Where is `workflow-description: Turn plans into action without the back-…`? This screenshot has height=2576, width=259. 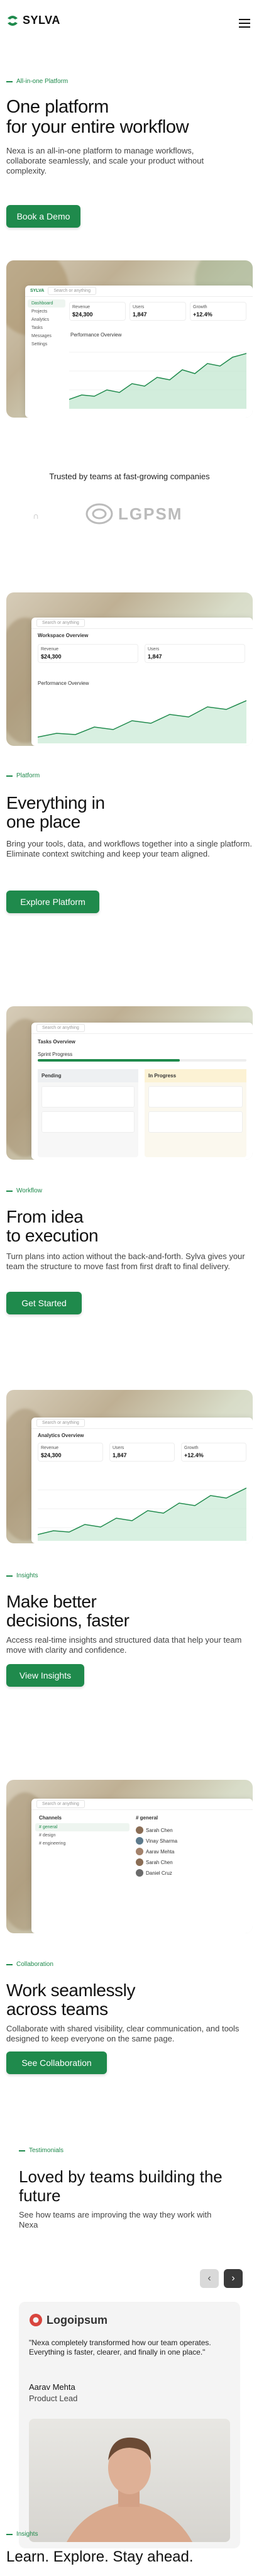
workflow-description: Turn plans into action without the back-… is located at coordinates (126, 1261).